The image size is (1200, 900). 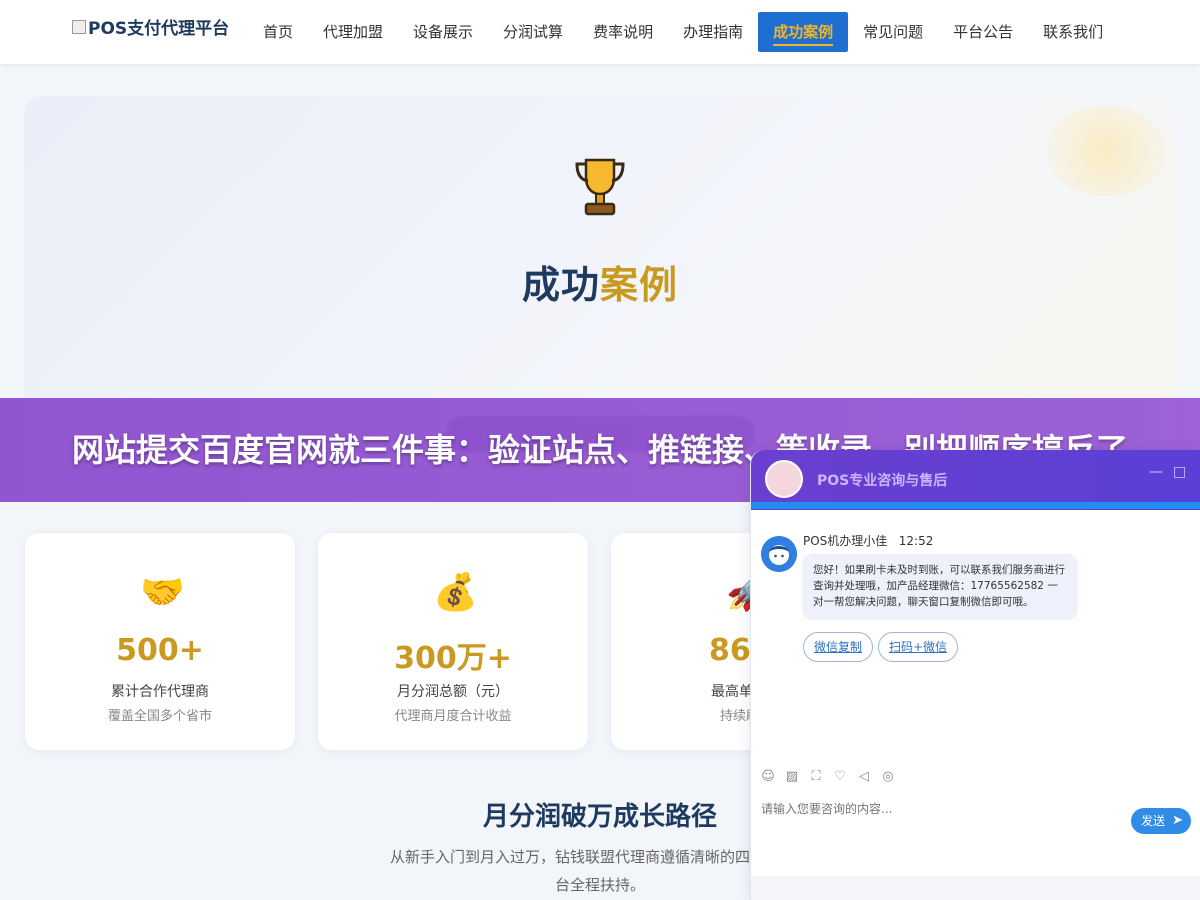 I want to click on stat-label: 月分润总额（元）, so click(x=453, y=692).